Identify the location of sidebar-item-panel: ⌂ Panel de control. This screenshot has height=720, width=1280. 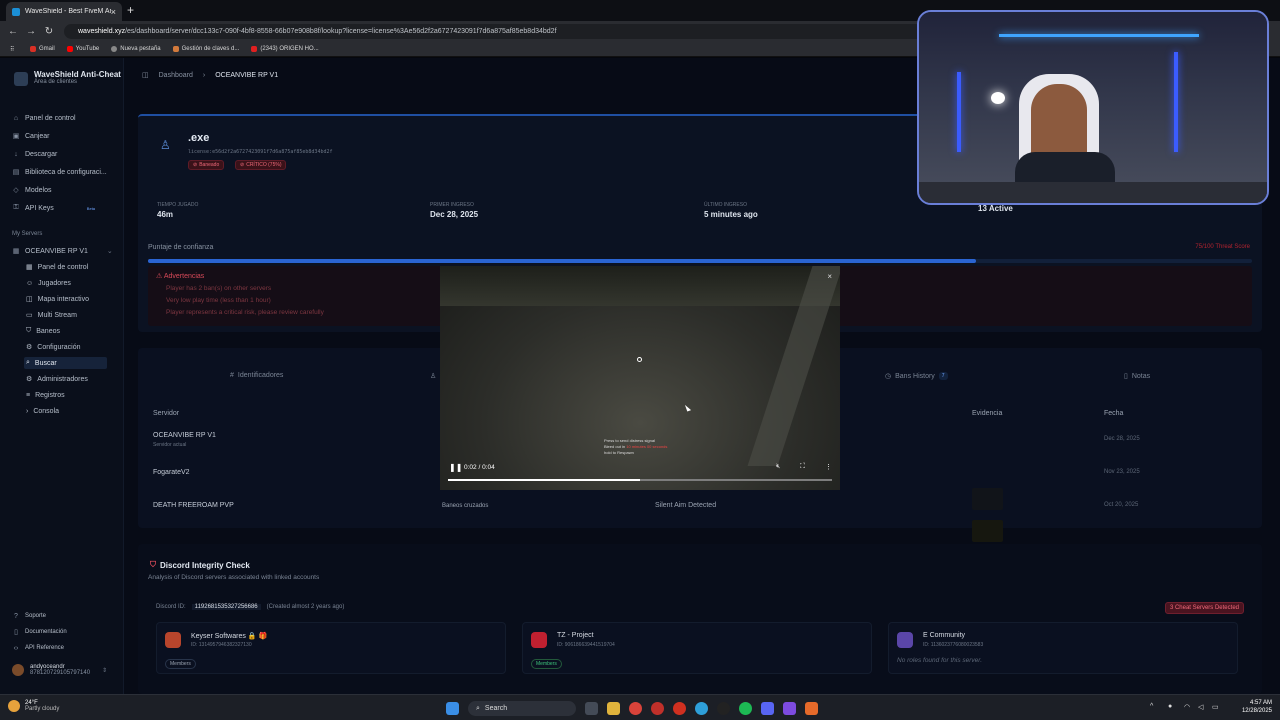
(44, 118).